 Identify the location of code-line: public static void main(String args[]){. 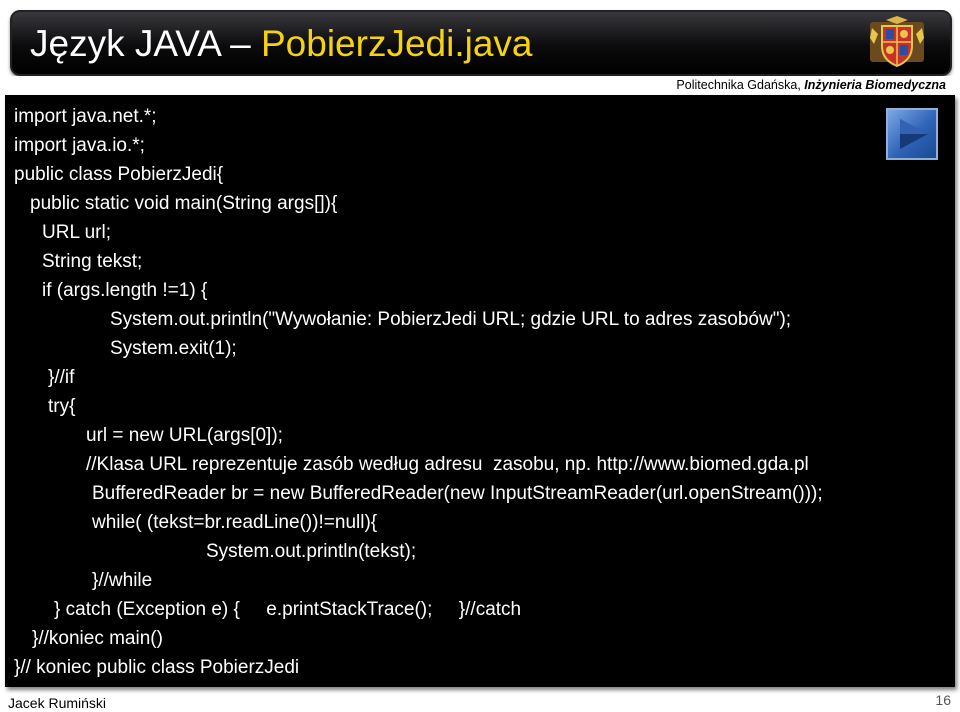
(184, 203).